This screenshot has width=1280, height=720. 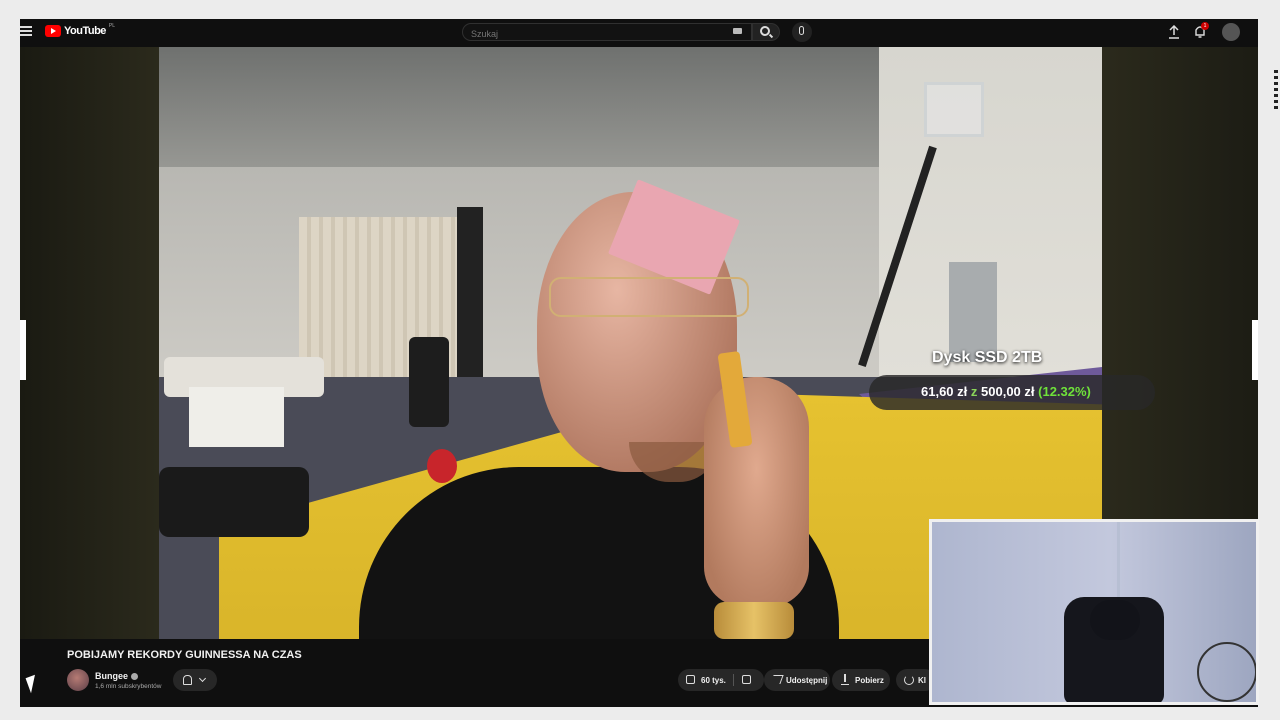 What do you see at coordinates (973, 312) in the screenshot?
I see `scene-door` at bounding box center [973, 312].